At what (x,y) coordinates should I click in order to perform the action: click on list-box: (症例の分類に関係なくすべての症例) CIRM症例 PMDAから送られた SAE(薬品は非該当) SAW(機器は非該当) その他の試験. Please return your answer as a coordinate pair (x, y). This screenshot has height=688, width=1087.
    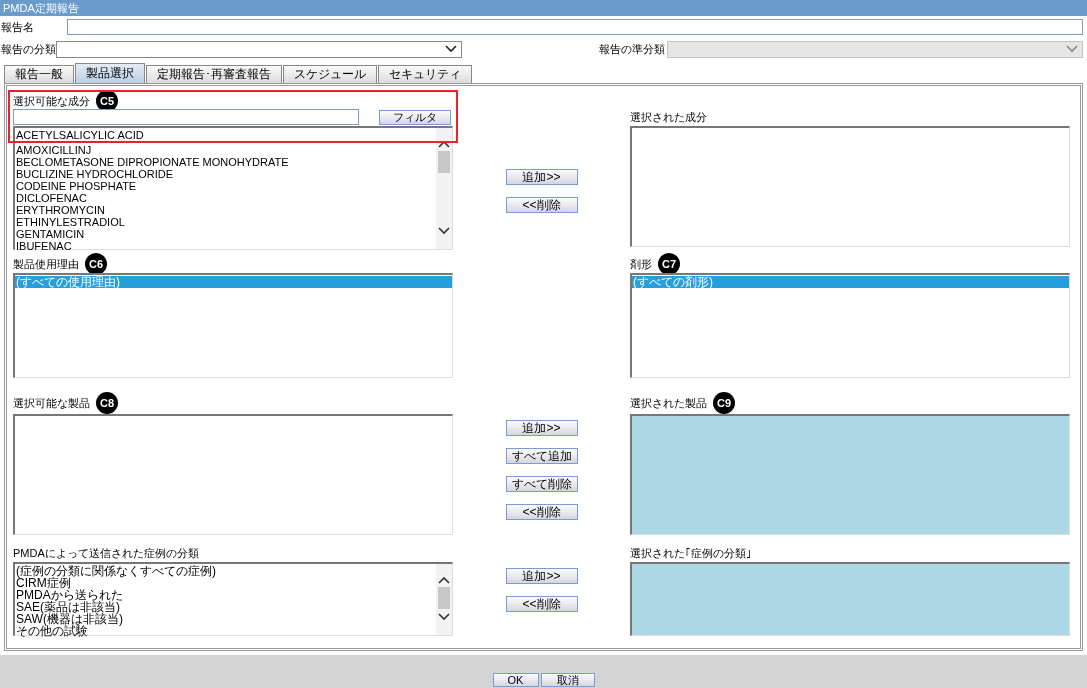
    Looking at the image, I should click on (233, 599).